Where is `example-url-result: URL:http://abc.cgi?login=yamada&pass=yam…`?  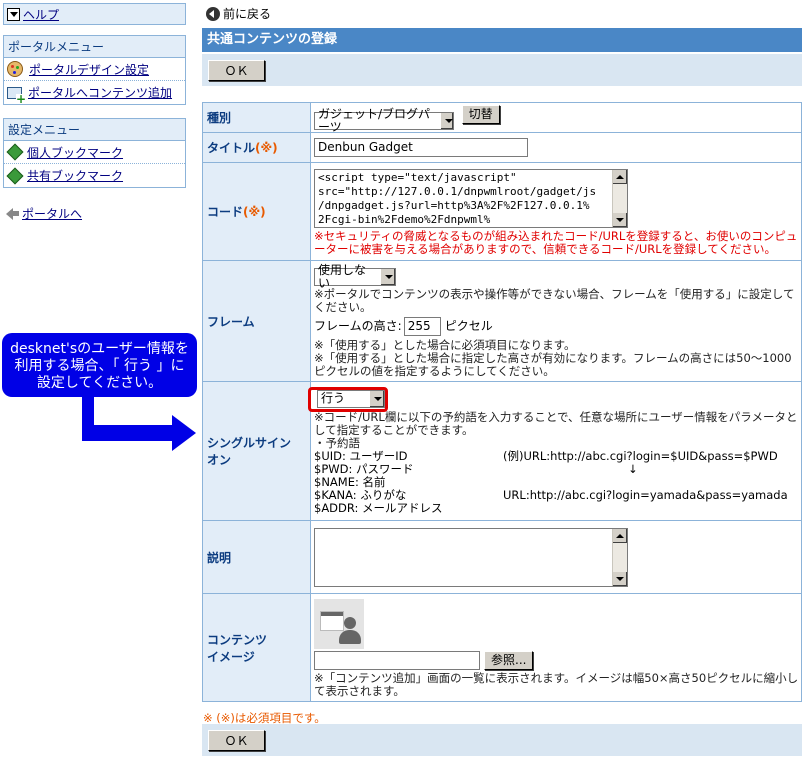
example-url-result: URL:http://abc.cgi?login=yamada&pass=yam… is located at coordinates (645, 494).